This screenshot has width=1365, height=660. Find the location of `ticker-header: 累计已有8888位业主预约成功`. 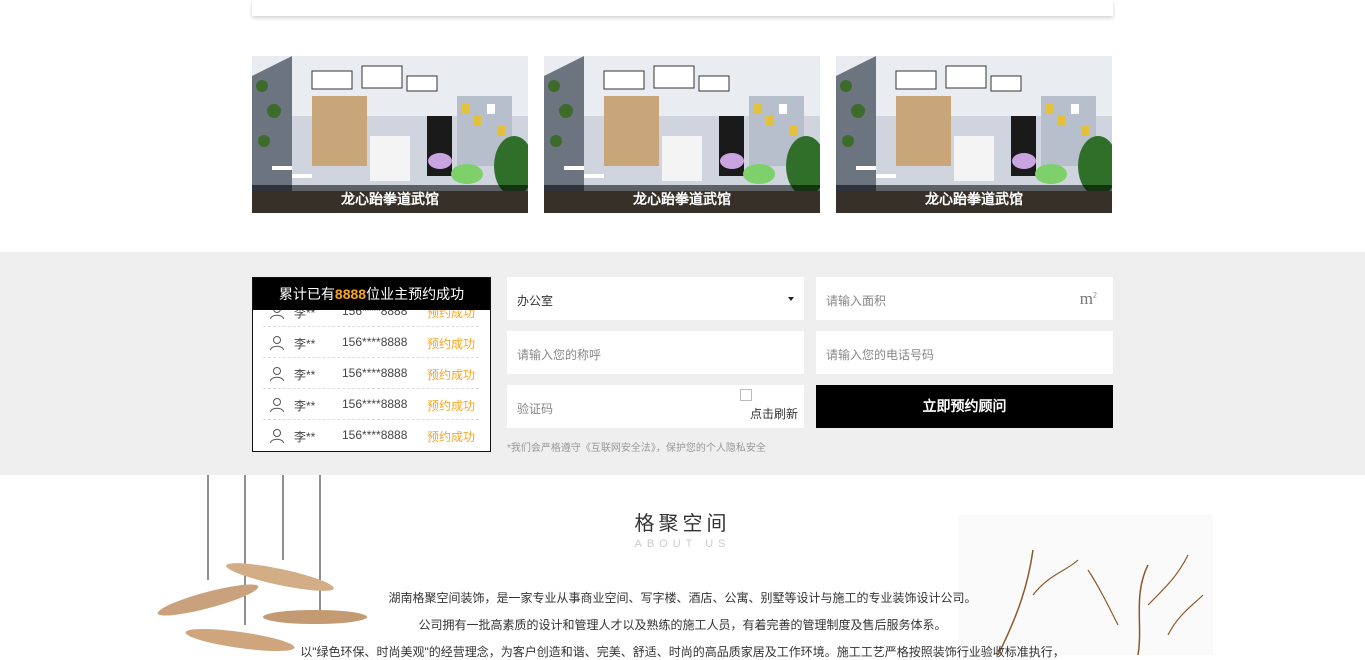

ticker-header: 累计已有8888位业主预约成功 is located at coordinates (371, 294).